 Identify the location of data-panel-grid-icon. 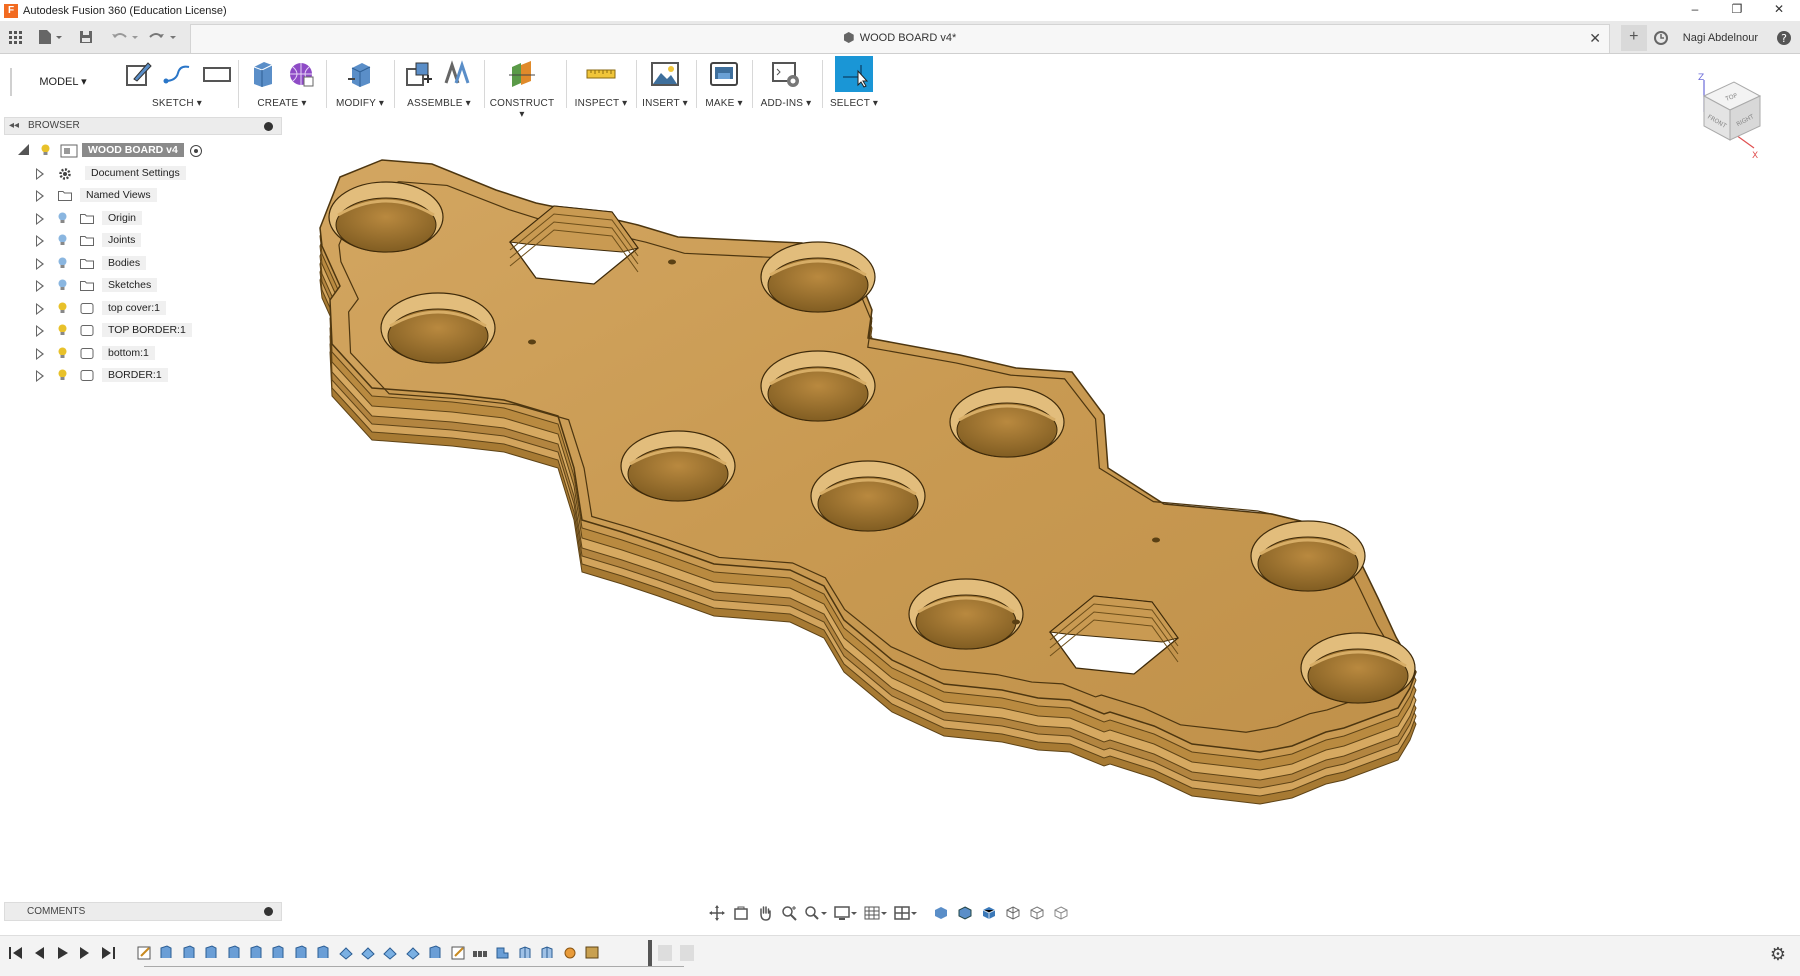
(16, 37).